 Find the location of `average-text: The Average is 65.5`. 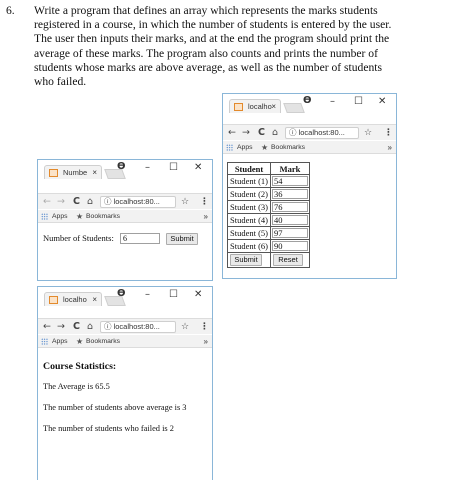

average-text: The Average is 65.5 is located at coordinates (76, 386).